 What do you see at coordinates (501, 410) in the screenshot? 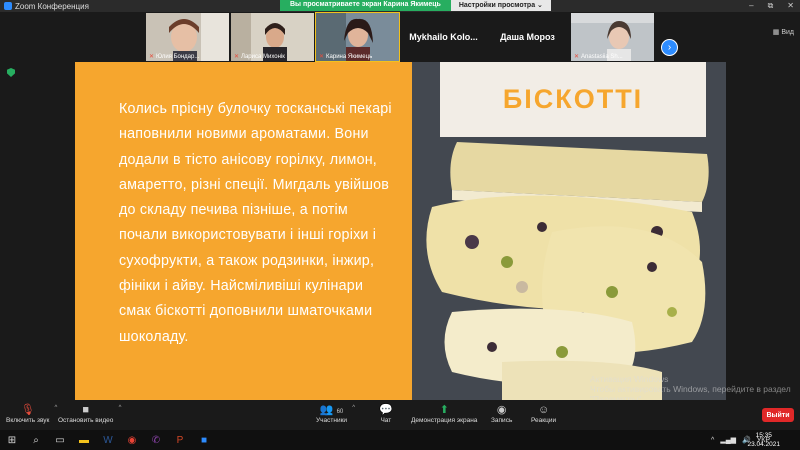
I see `record-icon: ◉` at bounding box center [501, 410].